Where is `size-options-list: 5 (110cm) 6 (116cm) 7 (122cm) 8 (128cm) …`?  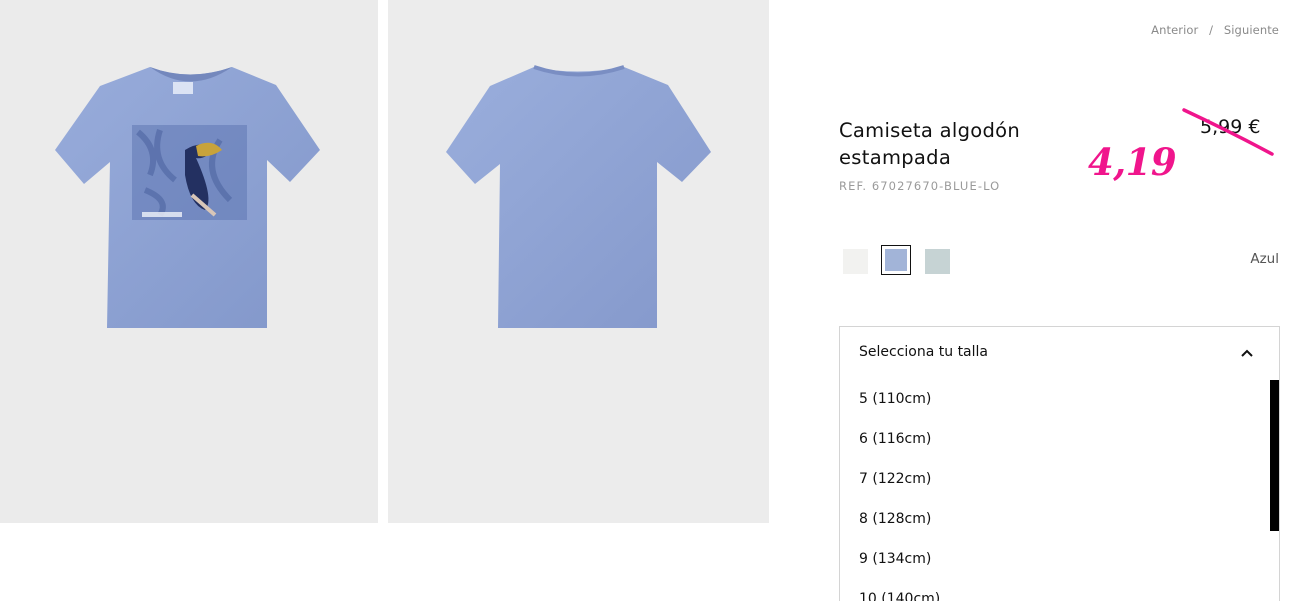 size-options-list: 5 (110cm) 6 (116cm) 7 (122cm) 8 (128cm) … is located at coordinates (1059, 490).